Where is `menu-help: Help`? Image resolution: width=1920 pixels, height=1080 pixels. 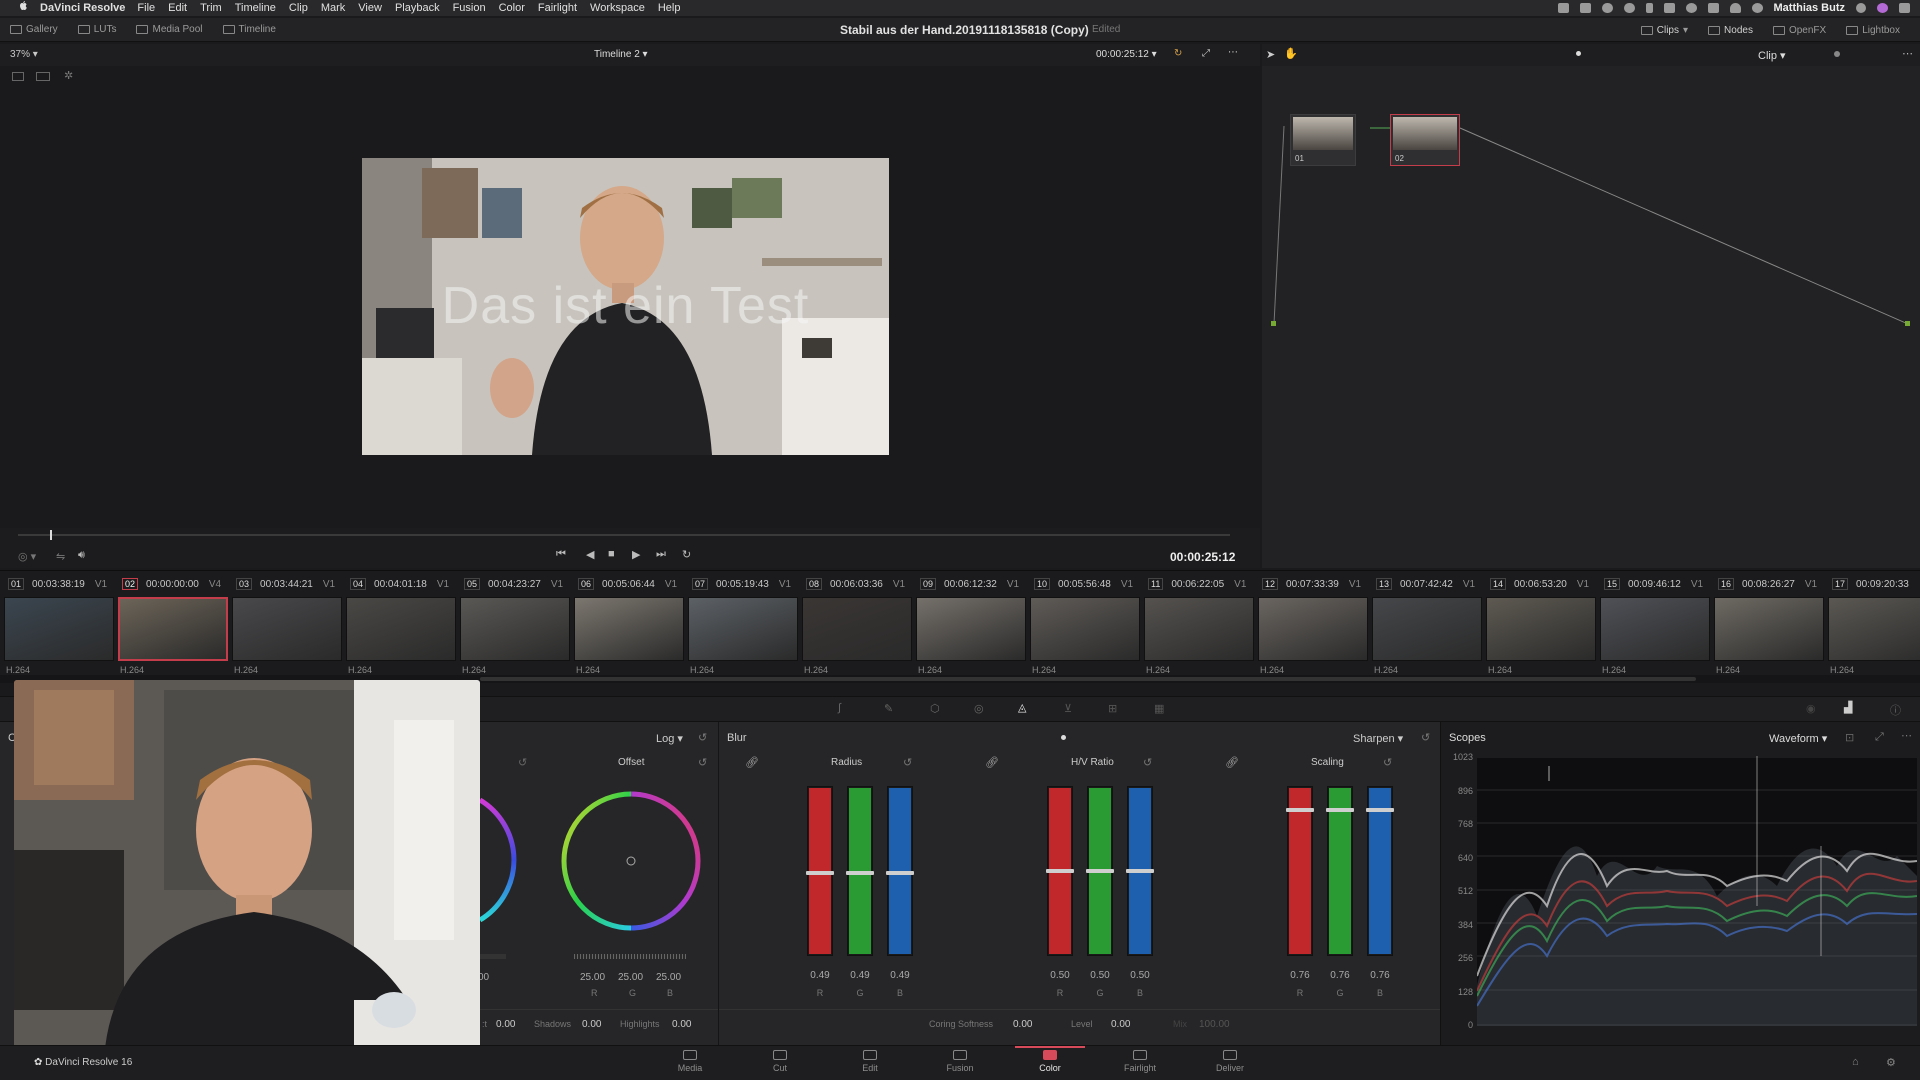
menu-help: Help is located at coordinates (669, 8).